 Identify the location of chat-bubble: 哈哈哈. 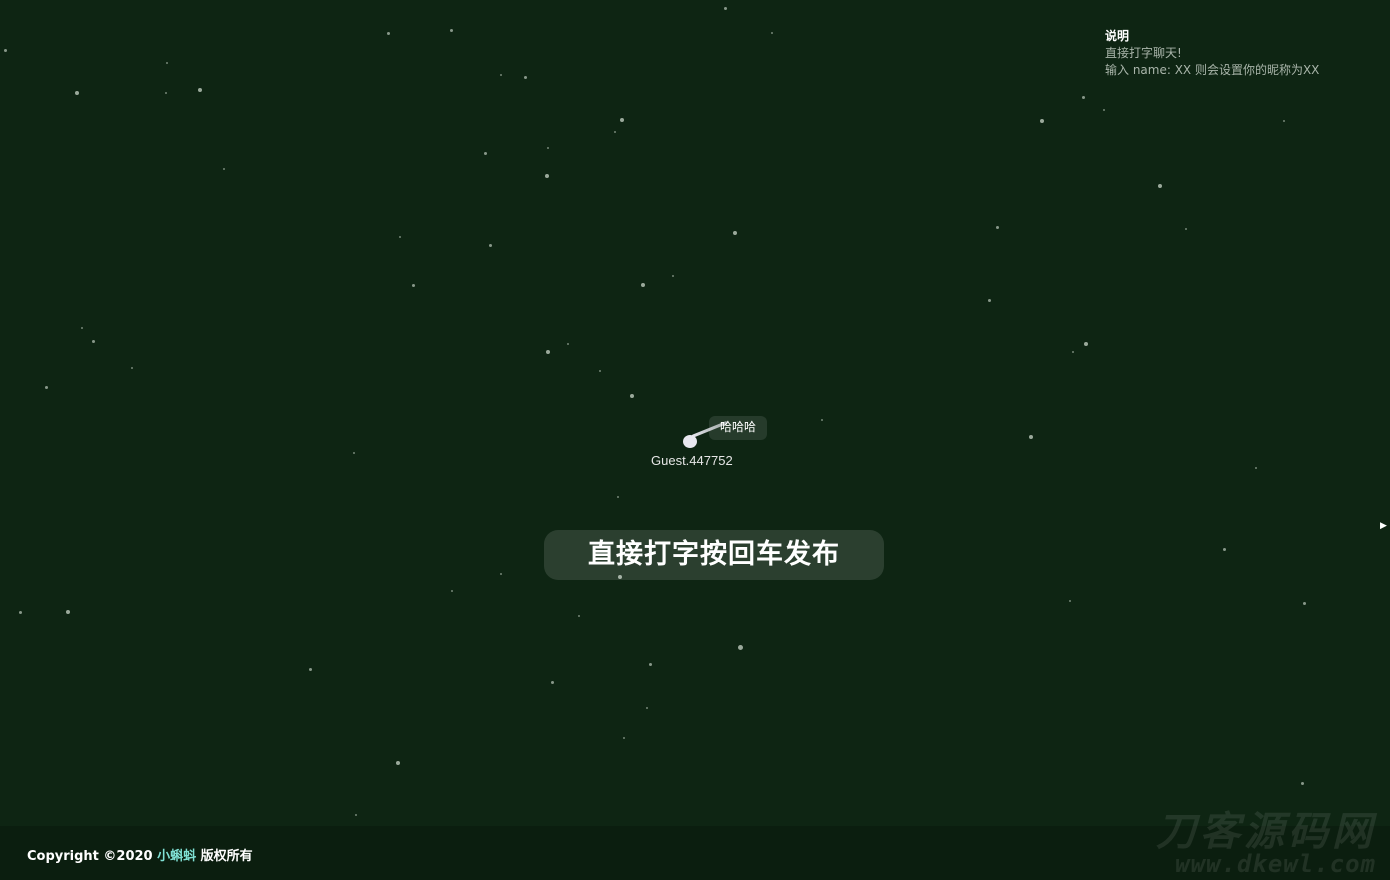
(738, 428).